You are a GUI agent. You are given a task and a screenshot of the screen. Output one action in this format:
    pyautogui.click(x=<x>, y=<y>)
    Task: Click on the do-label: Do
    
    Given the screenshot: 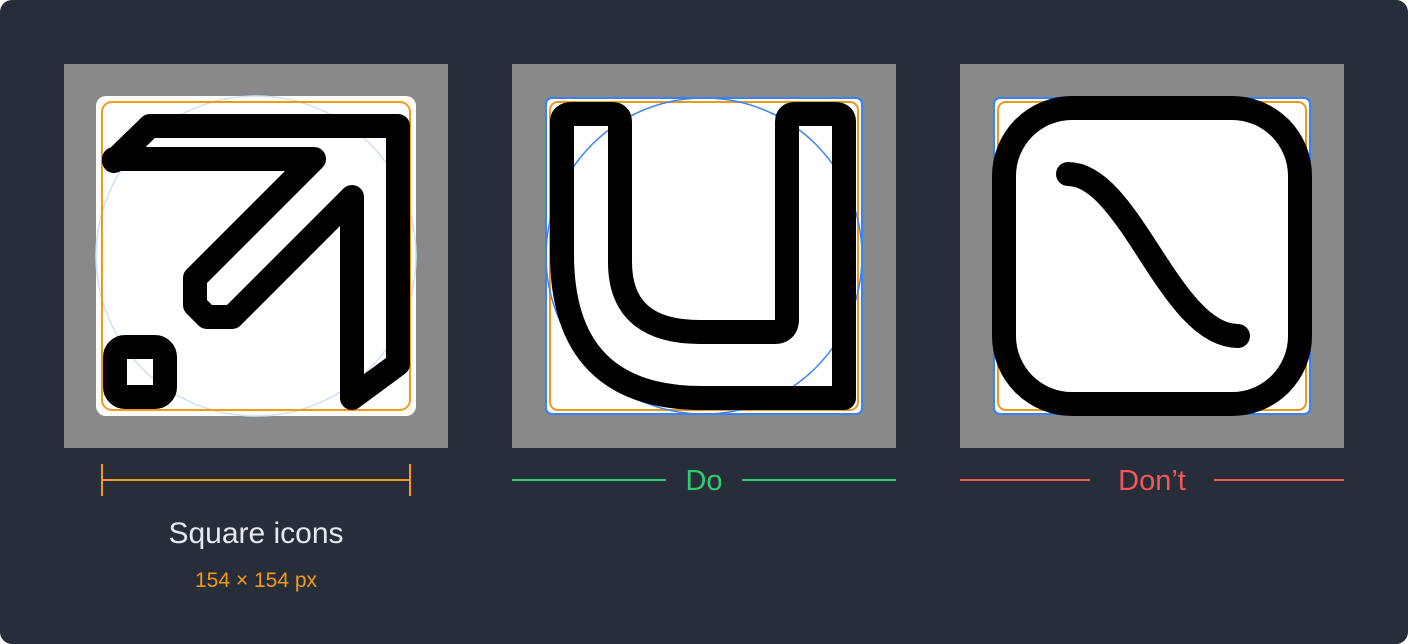 What is the action you would take?
    pyautogui.click(x=704, y=481)
    